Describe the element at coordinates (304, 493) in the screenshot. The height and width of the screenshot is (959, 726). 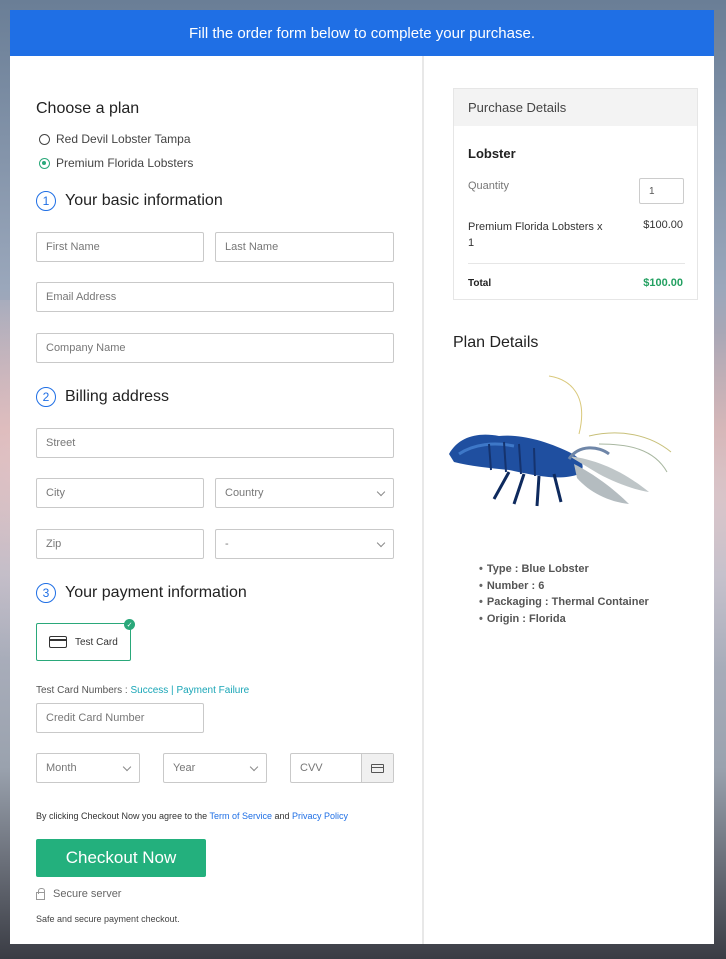
I see `country-select: Country` at that location.